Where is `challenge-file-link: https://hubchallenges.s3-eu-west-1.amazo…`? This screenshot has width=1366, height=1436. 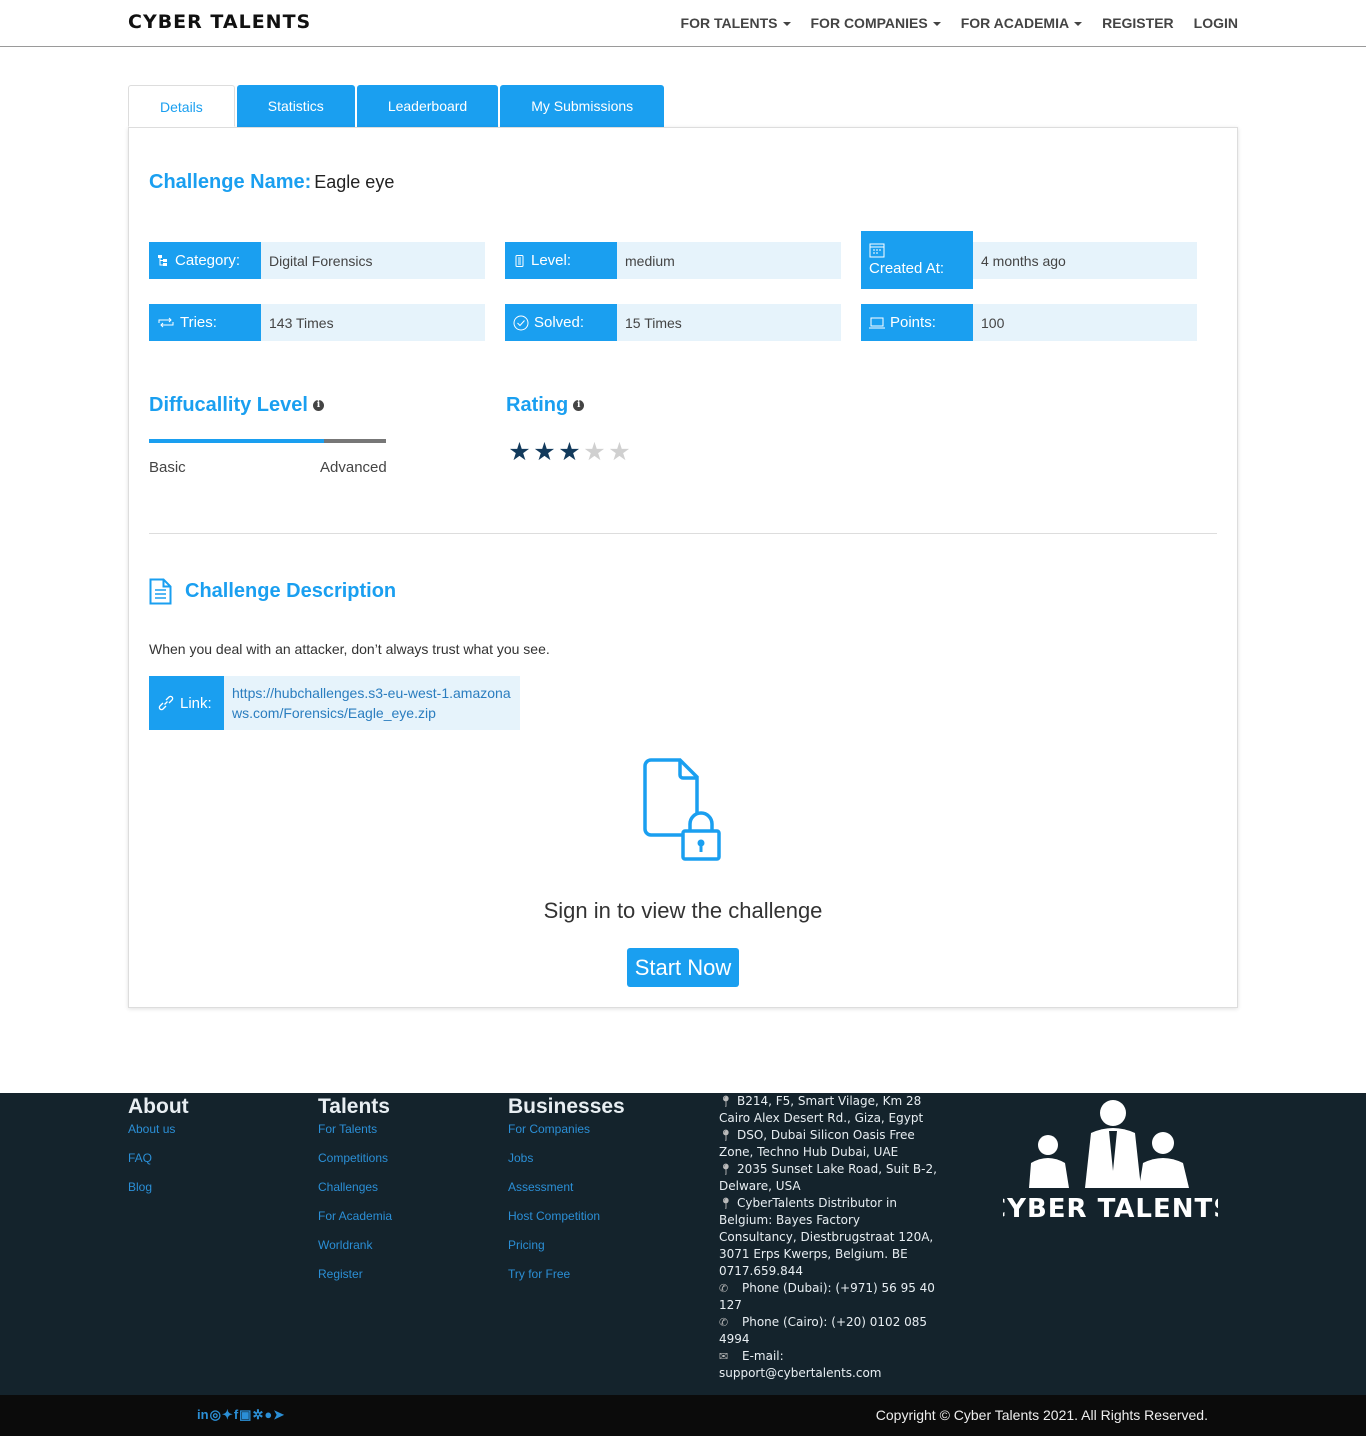
challenge-file-link: https://hubchallenges.s3-eu-west-1.amazo… is located at coordinates (372, 703).